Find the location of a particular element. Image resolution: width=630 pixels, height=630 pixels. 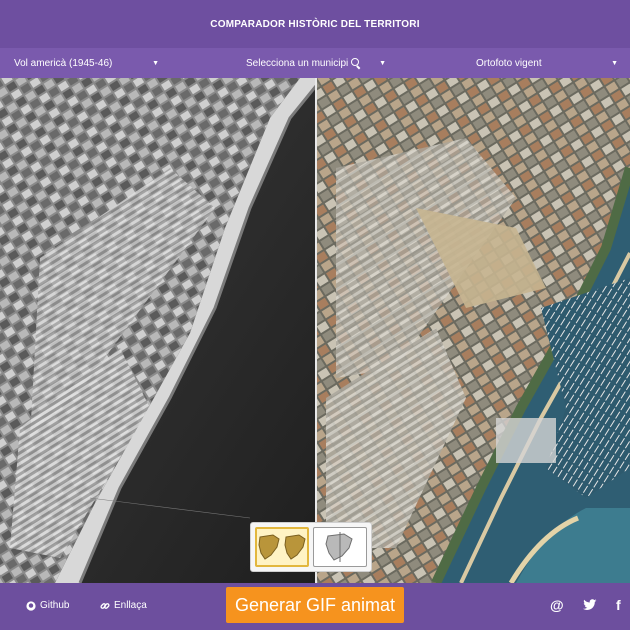

email-share-icon: @ is located at coordinates (557, 605).